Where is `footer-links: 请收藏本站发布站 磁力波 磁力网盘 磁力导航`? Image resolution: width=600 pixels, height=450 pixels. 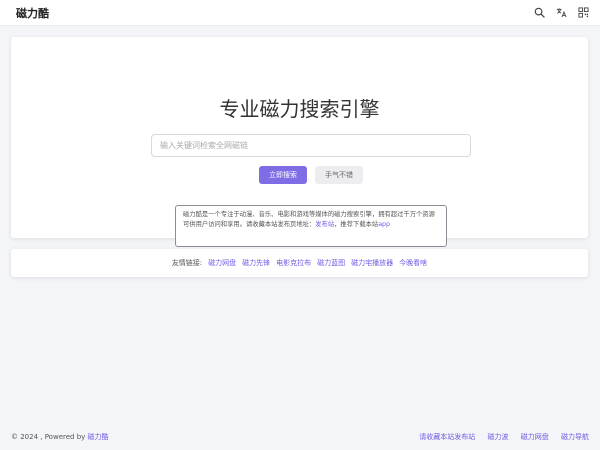
footer-links: 请收藏本站发布站 磁力波 磁力网盘 磁力导航 is located at coordinates (499, 437).